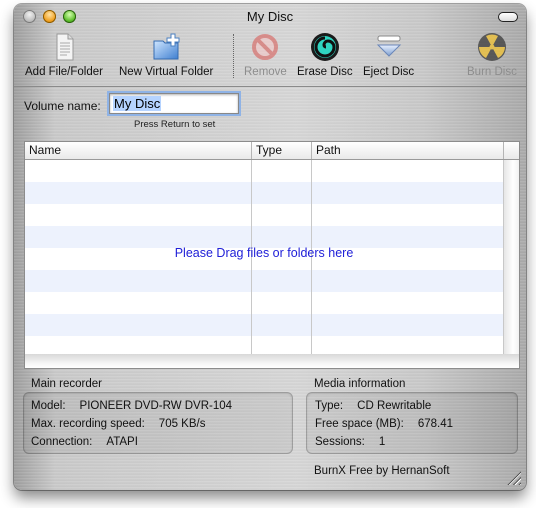 The image size is (536, 508). Describe the element at coordinates (48, 406) in the screenshot. I see `model-label: Model:` at that location.